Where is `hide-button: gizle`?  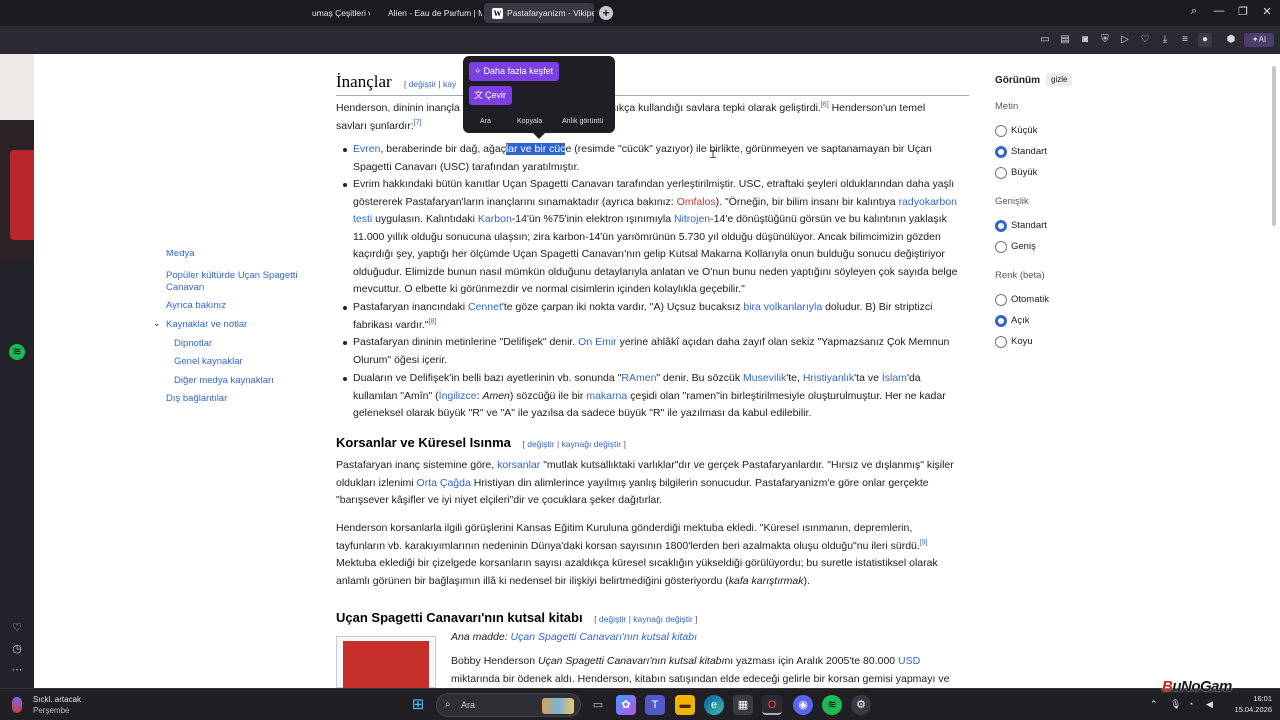 hide-button: gizle is located at coordinates (1059, 79).